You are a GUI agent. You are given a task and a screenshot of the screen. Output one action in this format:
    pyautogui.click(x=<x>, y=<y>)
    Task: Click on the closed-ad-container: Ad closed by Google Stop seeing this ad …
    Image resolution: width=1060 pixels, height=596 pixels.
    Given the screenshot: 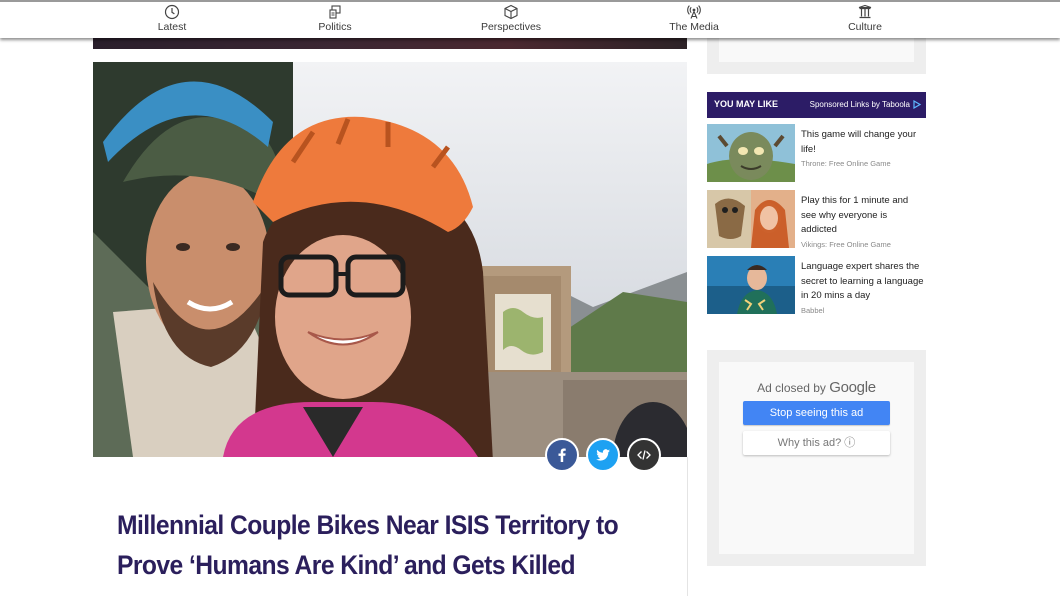 What is the action you would take?
    pyautogui.click(x=816, y=458)
    